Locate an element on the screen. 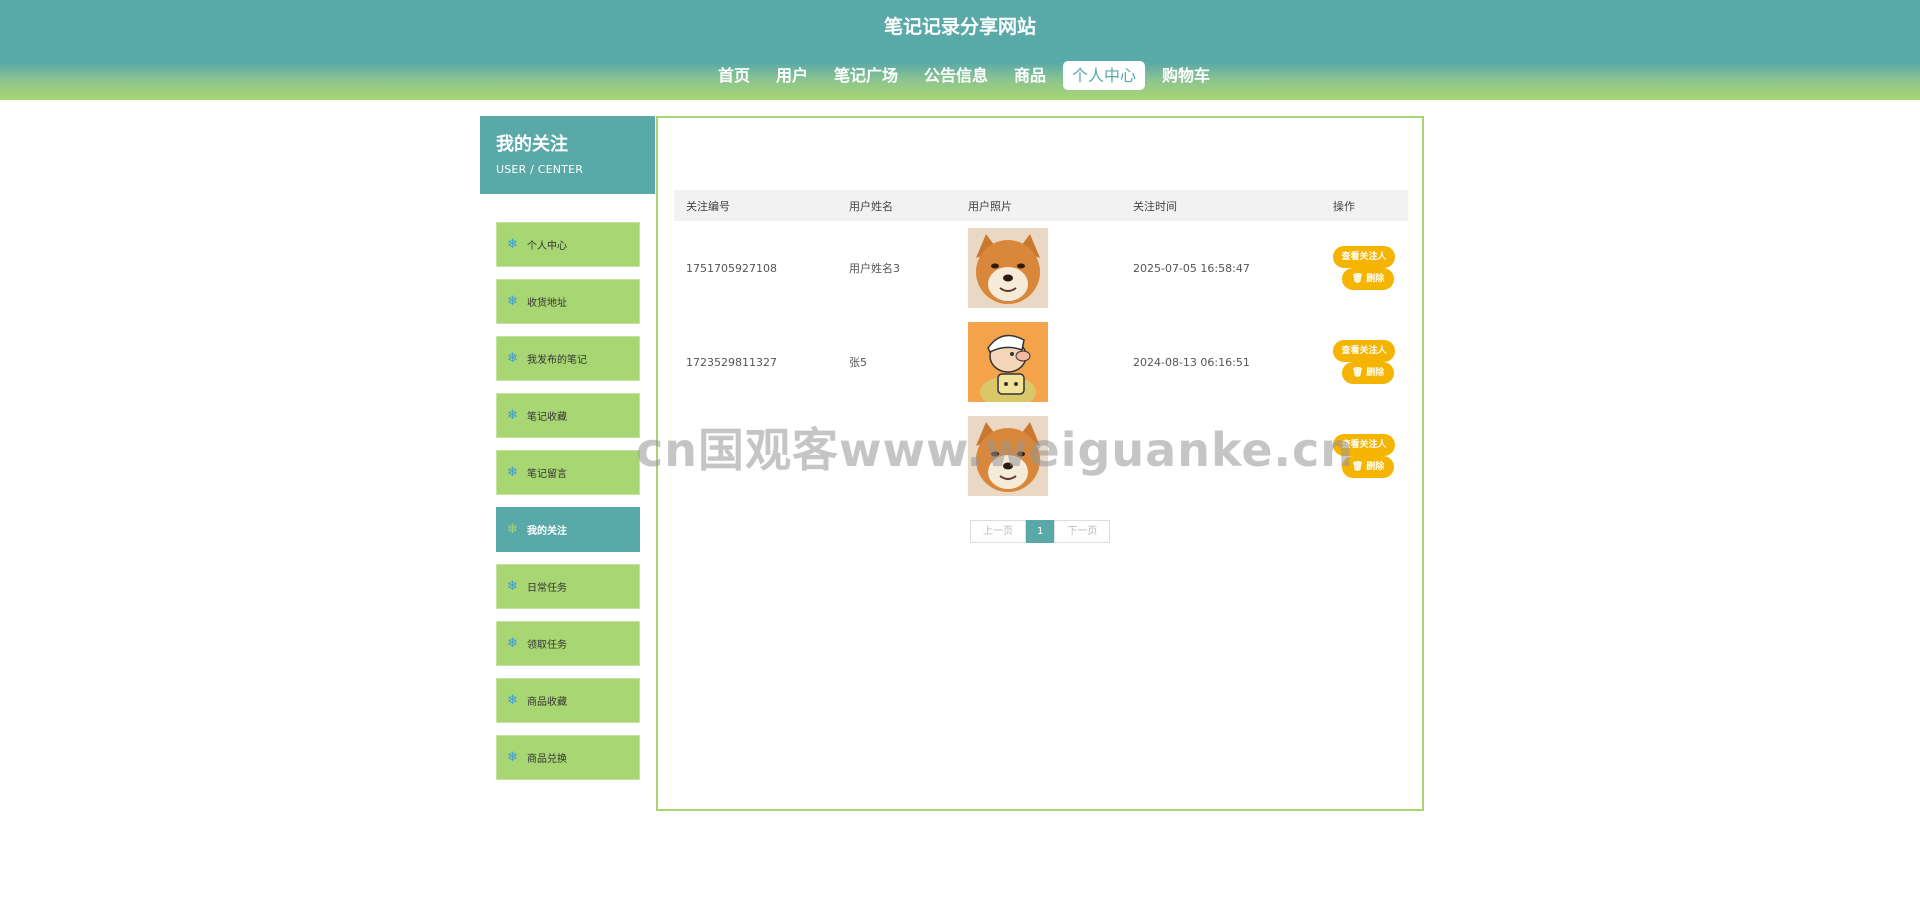 The width and height of the screenshot is (1920, 919). table-header-row: 关注编号 用户姓名 用户照片 关注时间 操作 is located at coordinates (1041, 205).